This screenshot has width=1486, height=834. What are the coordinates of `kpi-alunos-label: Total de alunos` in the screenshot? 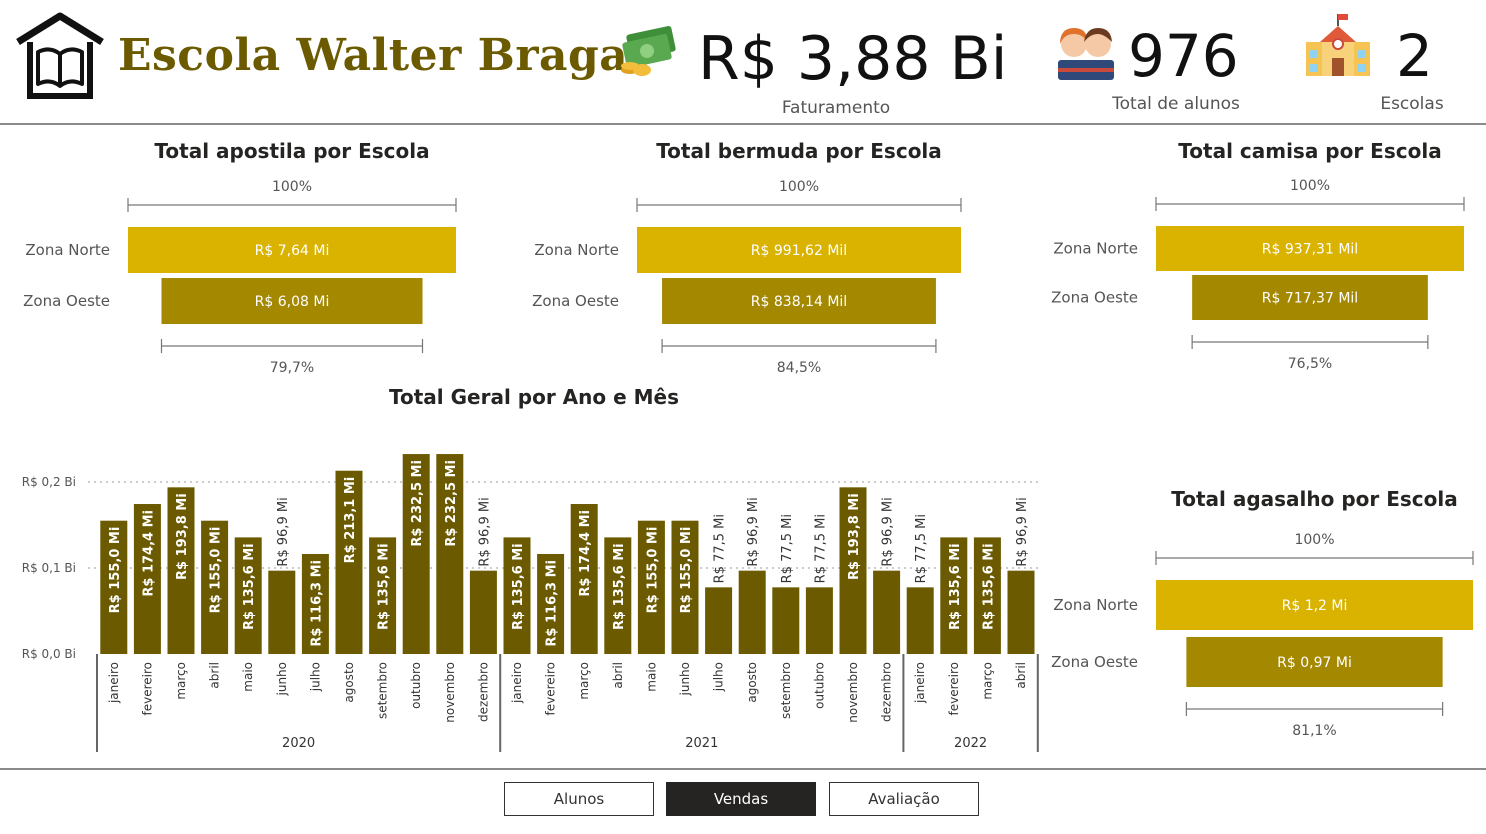 It's located at (1176, 104).